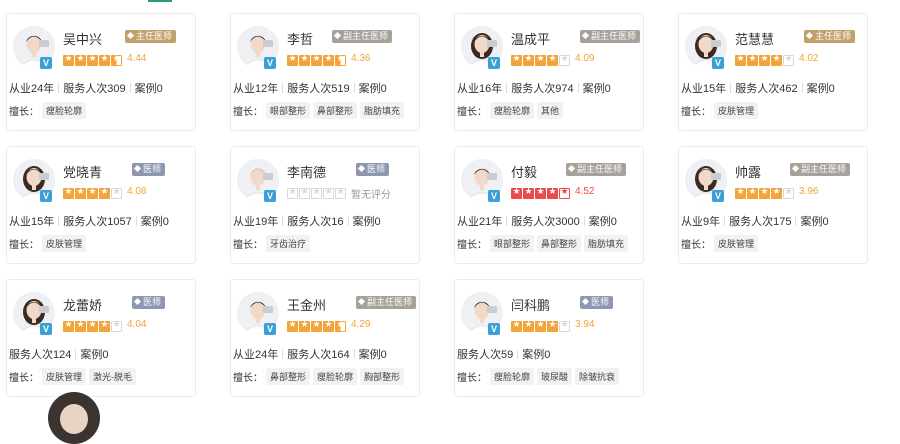 The height and width of the screenshot is (444, 900). Describe the element at coordinates (549, 72) in the screenshot. I see `doctor-card: V 温成平 副主任医师 4.09 从业16年服务人次974 案例0 擅长：瘦脸轮廓其他` at that location.